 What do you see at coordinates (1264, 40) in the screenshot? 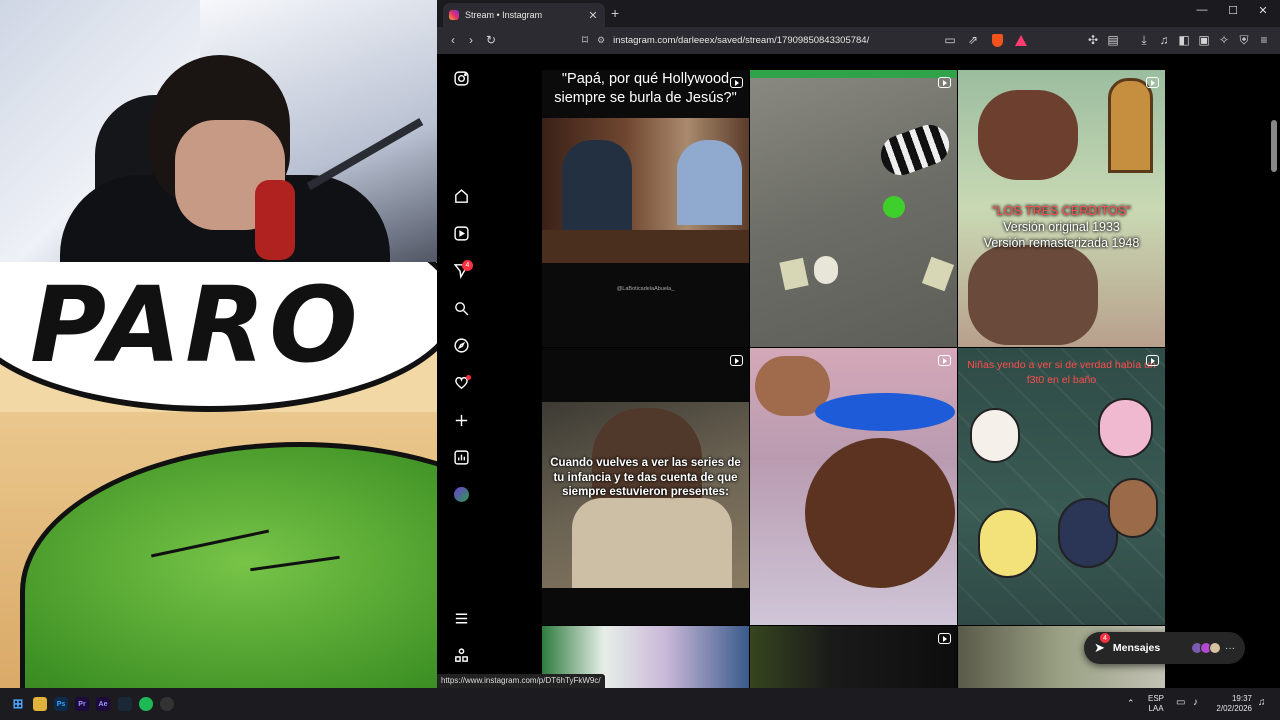
I see `browser-menu-icon: ≡` at bounding box center [1264, 40].